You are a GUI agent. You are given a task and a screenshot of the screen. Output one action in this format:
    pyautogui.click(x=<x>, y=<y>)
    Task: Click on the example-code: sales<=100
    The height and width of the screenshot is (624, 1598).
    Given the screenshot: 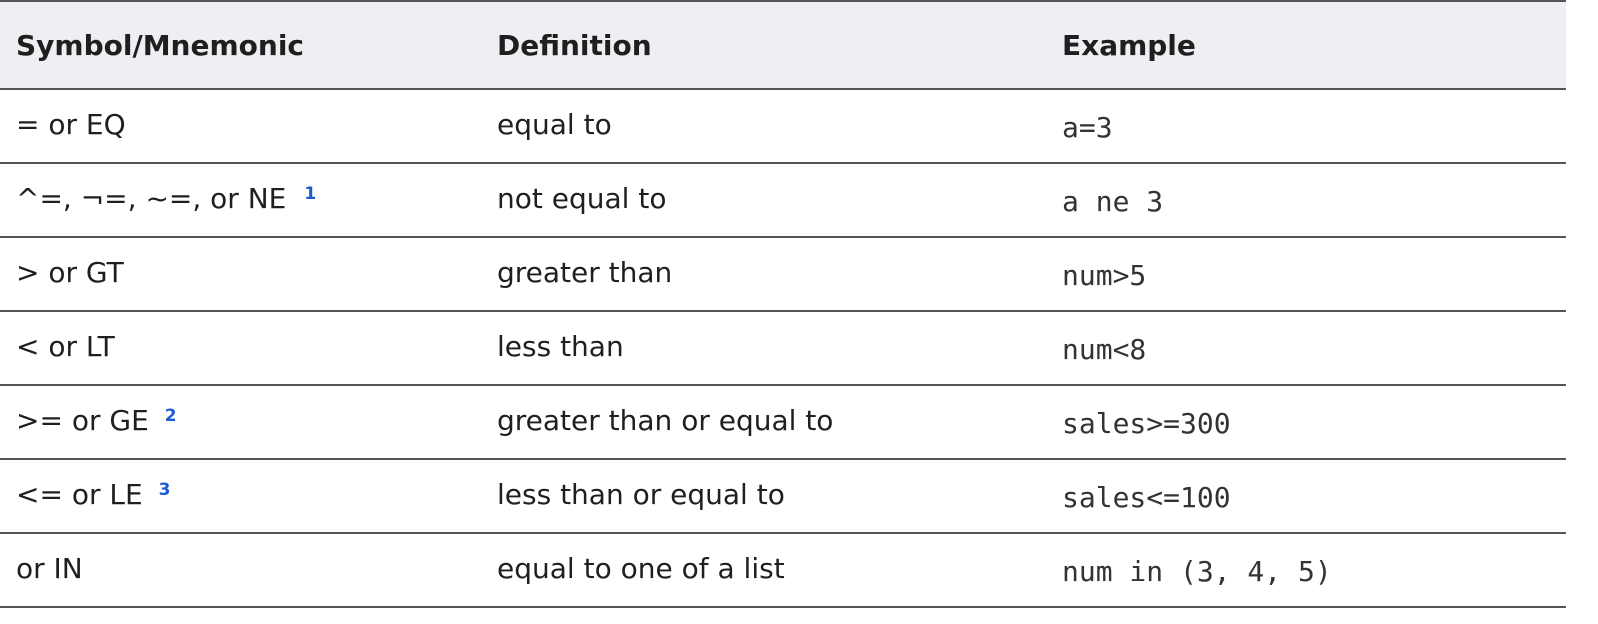 What is the action you would take?
    pyautogui.click(x=1146, y=497)
    